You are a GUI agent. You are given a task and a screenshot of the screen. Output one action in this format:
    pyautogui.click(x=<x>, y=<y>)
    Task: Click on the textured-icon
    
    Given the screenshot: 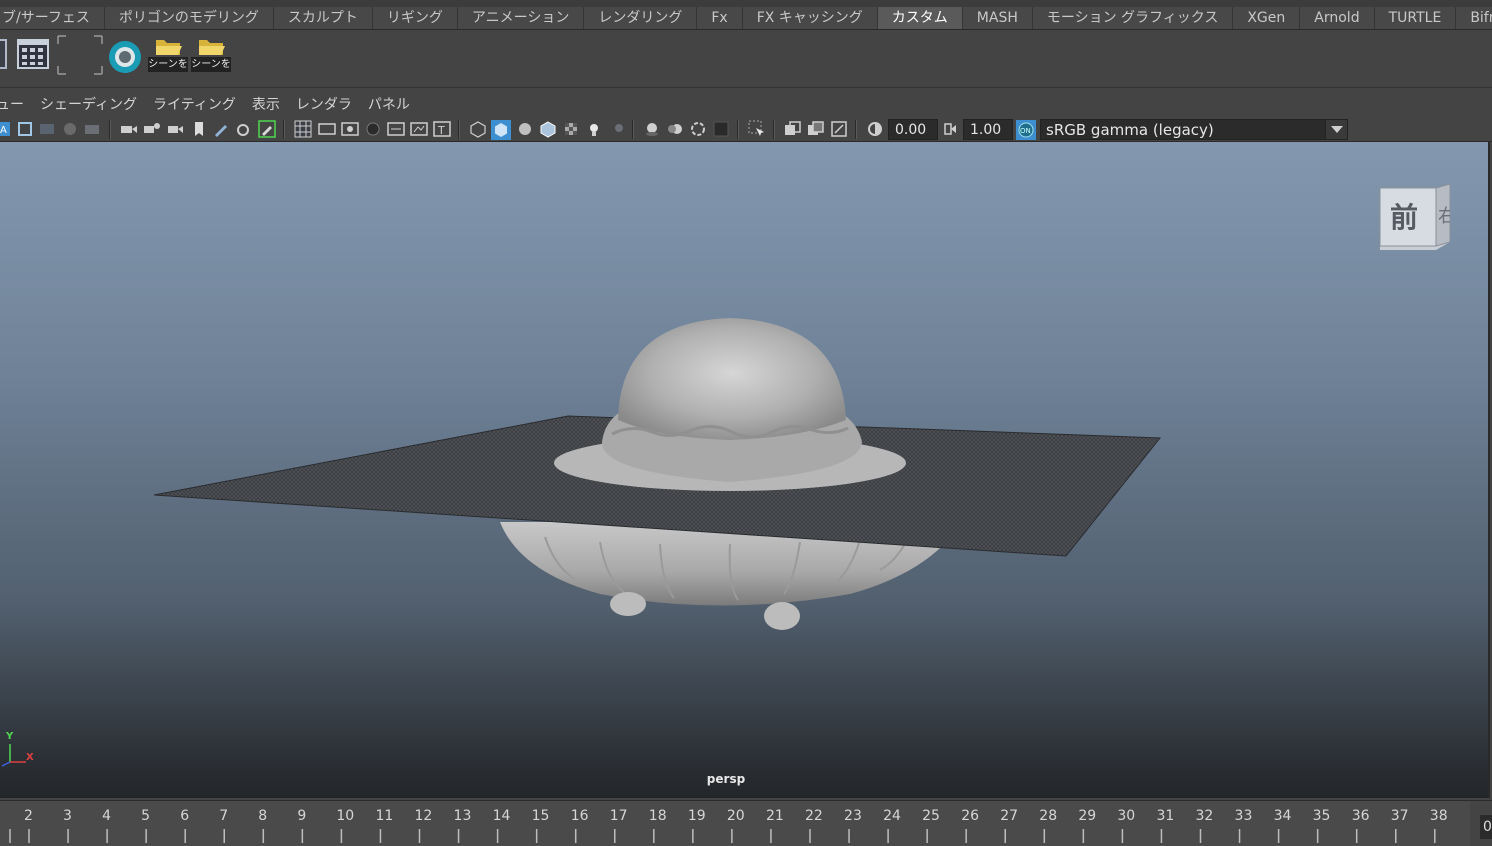 What is the action you would take?
    pyautogui.click(x=571, y=129)
    